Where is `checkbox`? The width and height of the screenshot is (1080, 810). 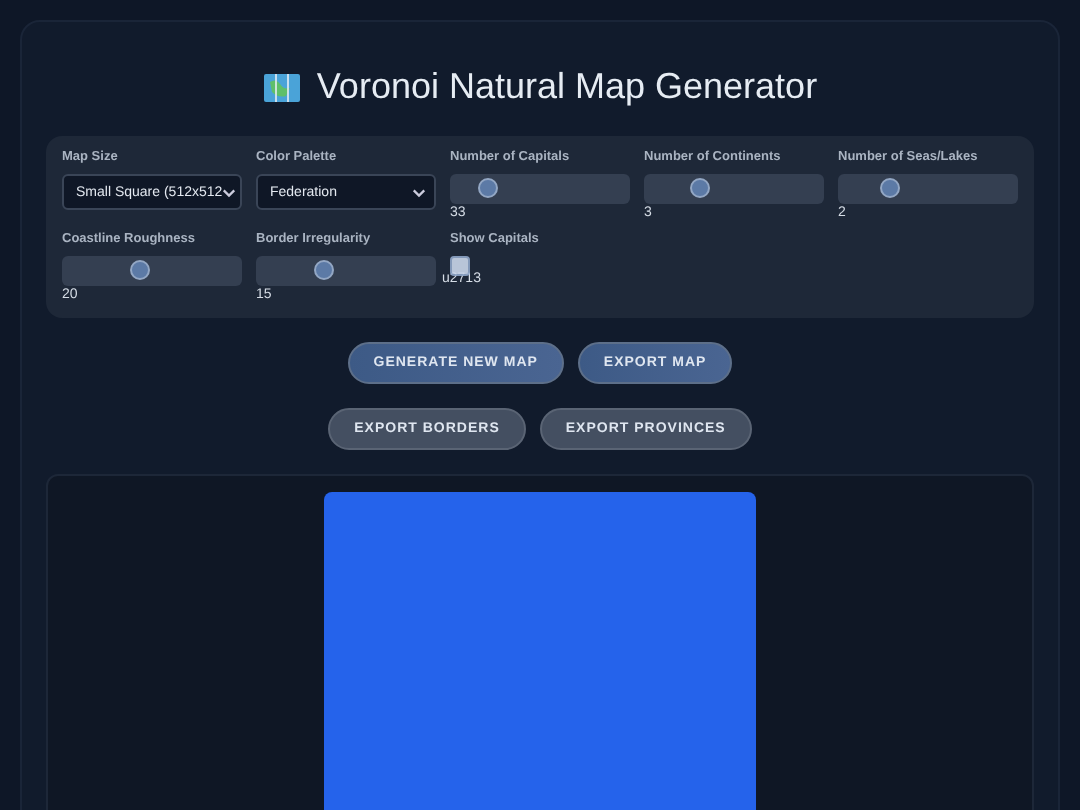 checkbox is located at coordinates (460, 266).